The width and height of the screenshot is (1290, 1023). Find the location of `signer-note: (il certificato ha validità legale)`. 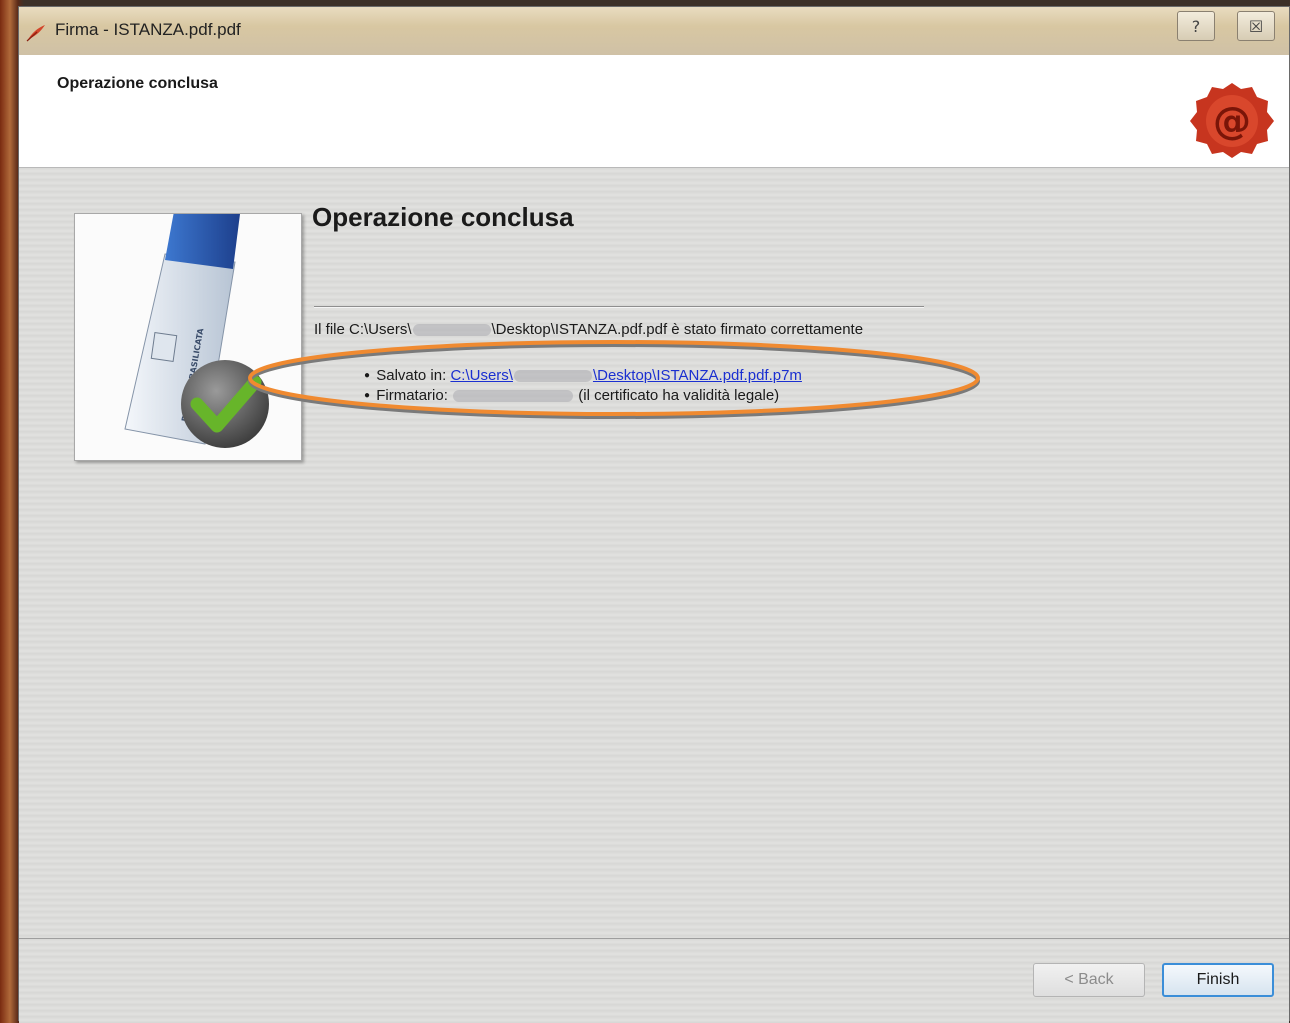

signer-note: (il certificato ha validità legale) is located at coordinates (679, 396).